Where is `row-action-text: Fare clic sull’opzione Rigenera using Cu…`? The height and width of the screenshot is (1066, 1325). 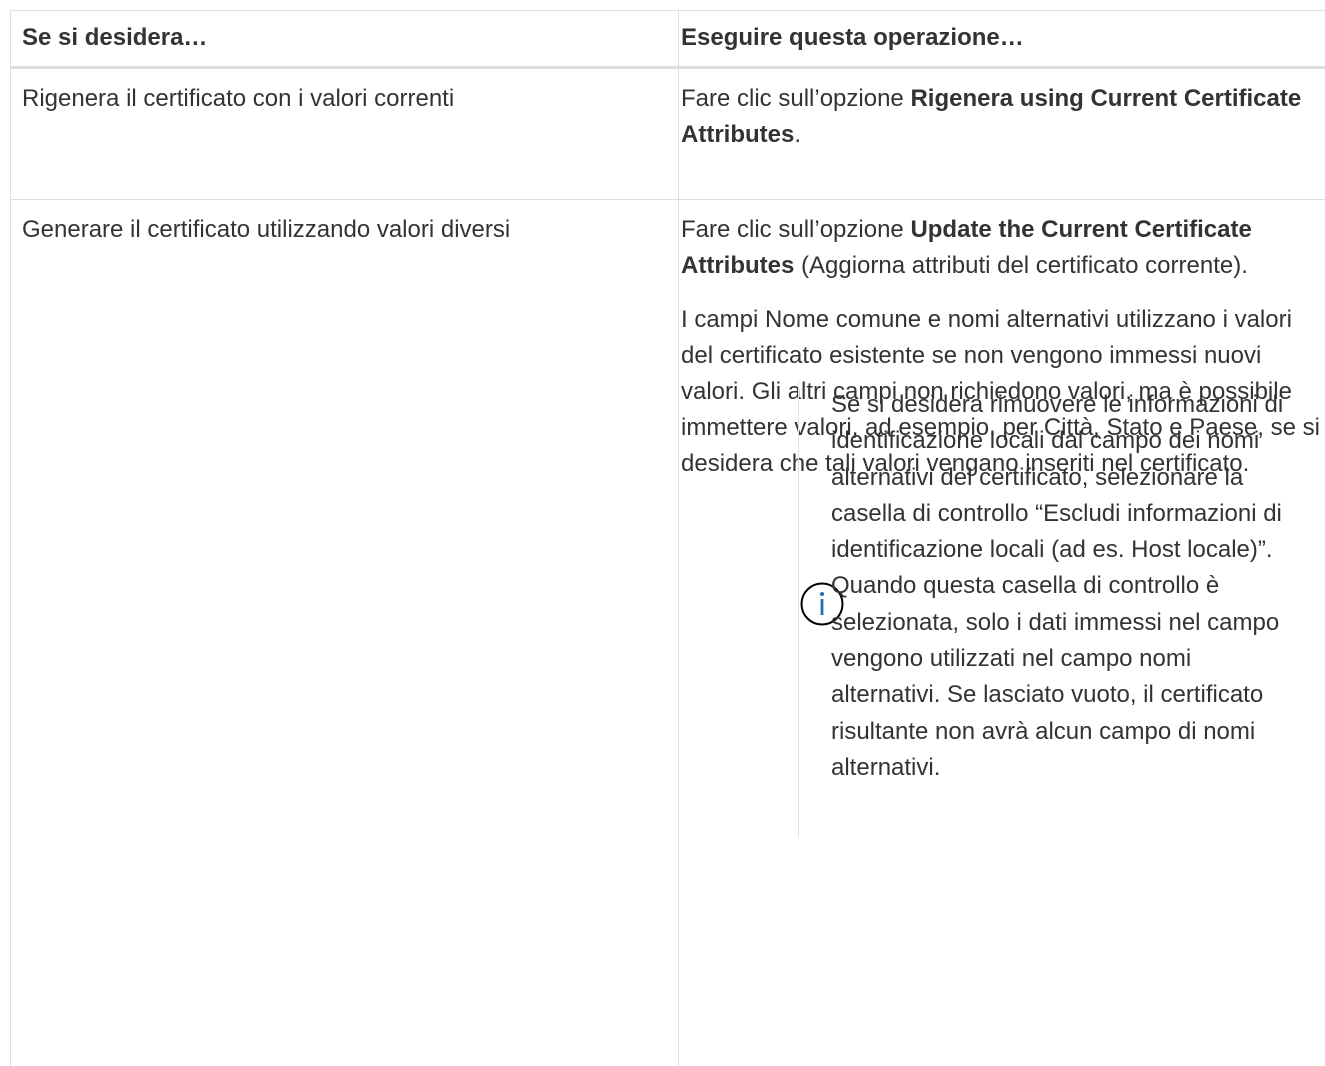
row-action-text: Fare clic sull’opzione Rigenera using Cu… is located at coordinates (1001, 117).